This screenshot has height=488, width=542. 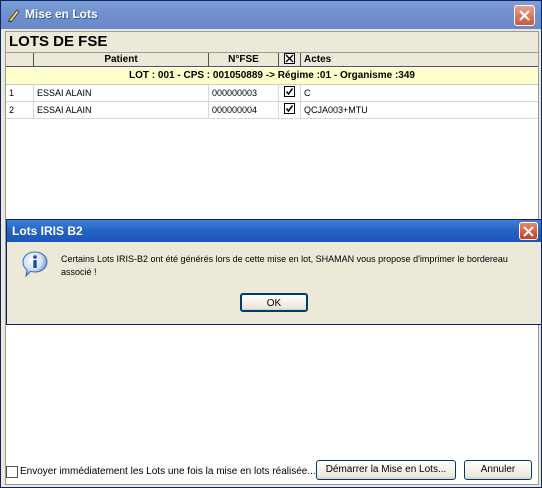 What do you see at coordinates (498, 470) in the screenshot?
I see `cancel-button: Annuler` at bounding box center [498, 470].